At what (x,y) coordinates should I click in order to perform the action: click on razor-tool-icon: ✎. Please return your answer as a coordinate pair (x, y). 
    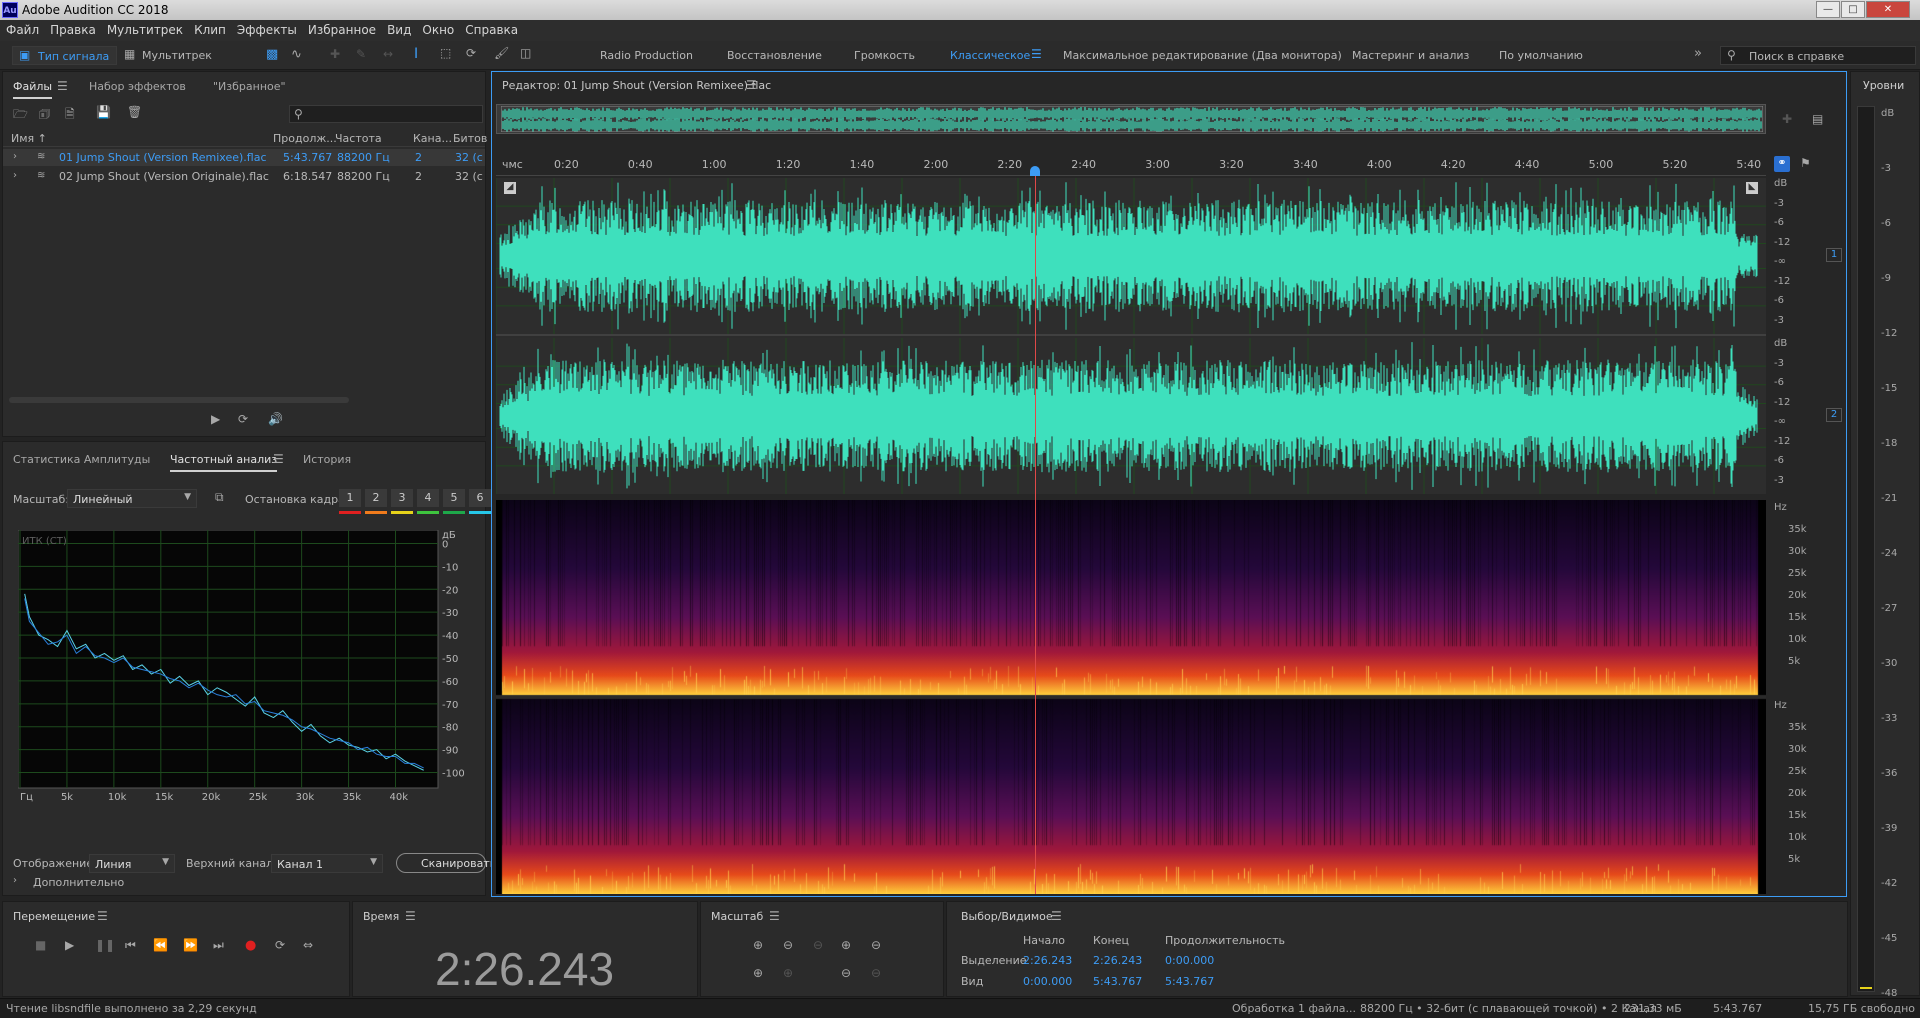
    Looking at the image, I should click on (361, 54).